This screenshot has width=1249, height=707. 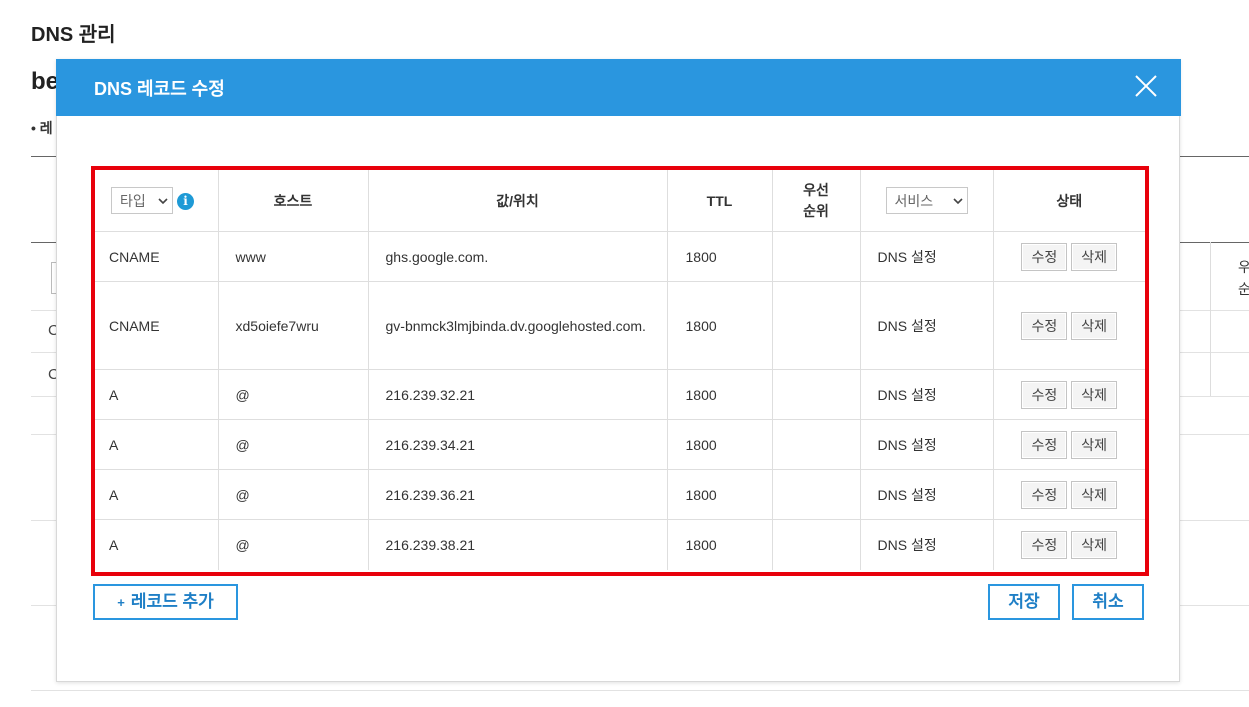 I want to click on service-filter-label: 서비스, so click(x=914, y=200).